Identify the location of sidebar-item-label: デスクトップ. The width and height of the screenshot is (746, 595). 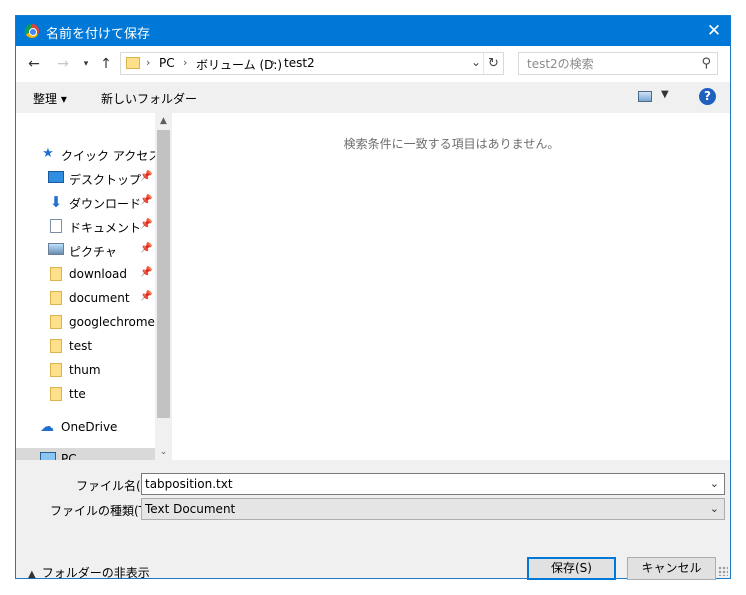
(105, 180).